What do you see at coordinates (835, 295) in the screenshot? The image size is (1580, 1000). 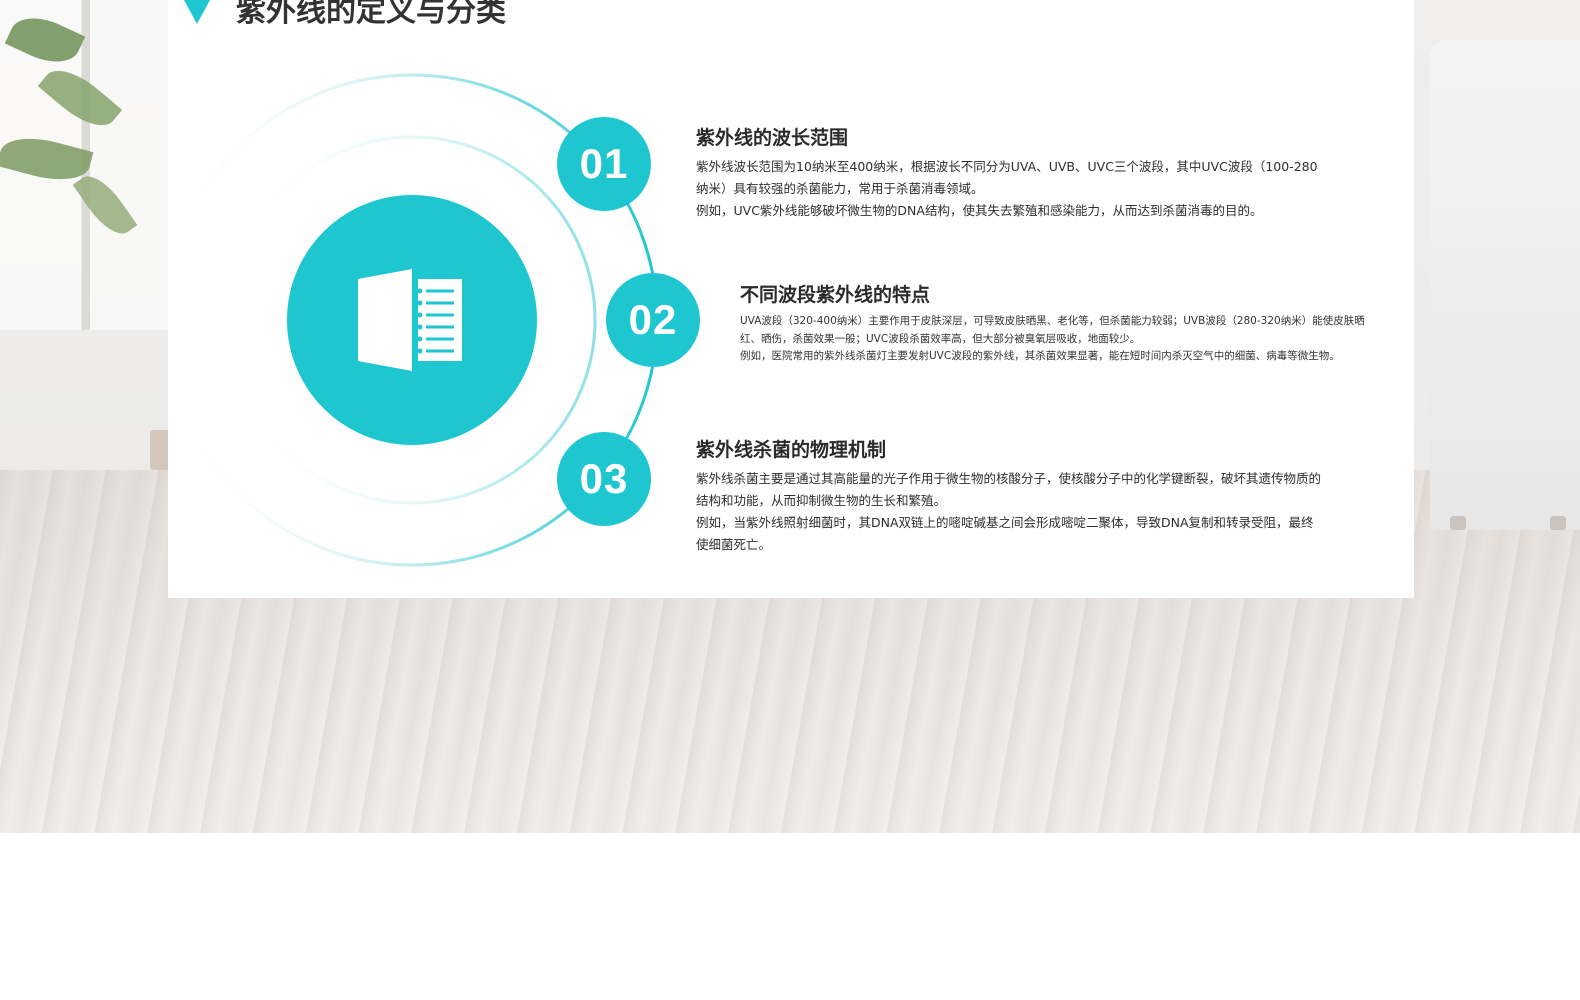 I see `item-heading: 不同波段紫外线的特点` at bounding box center [835, 295].